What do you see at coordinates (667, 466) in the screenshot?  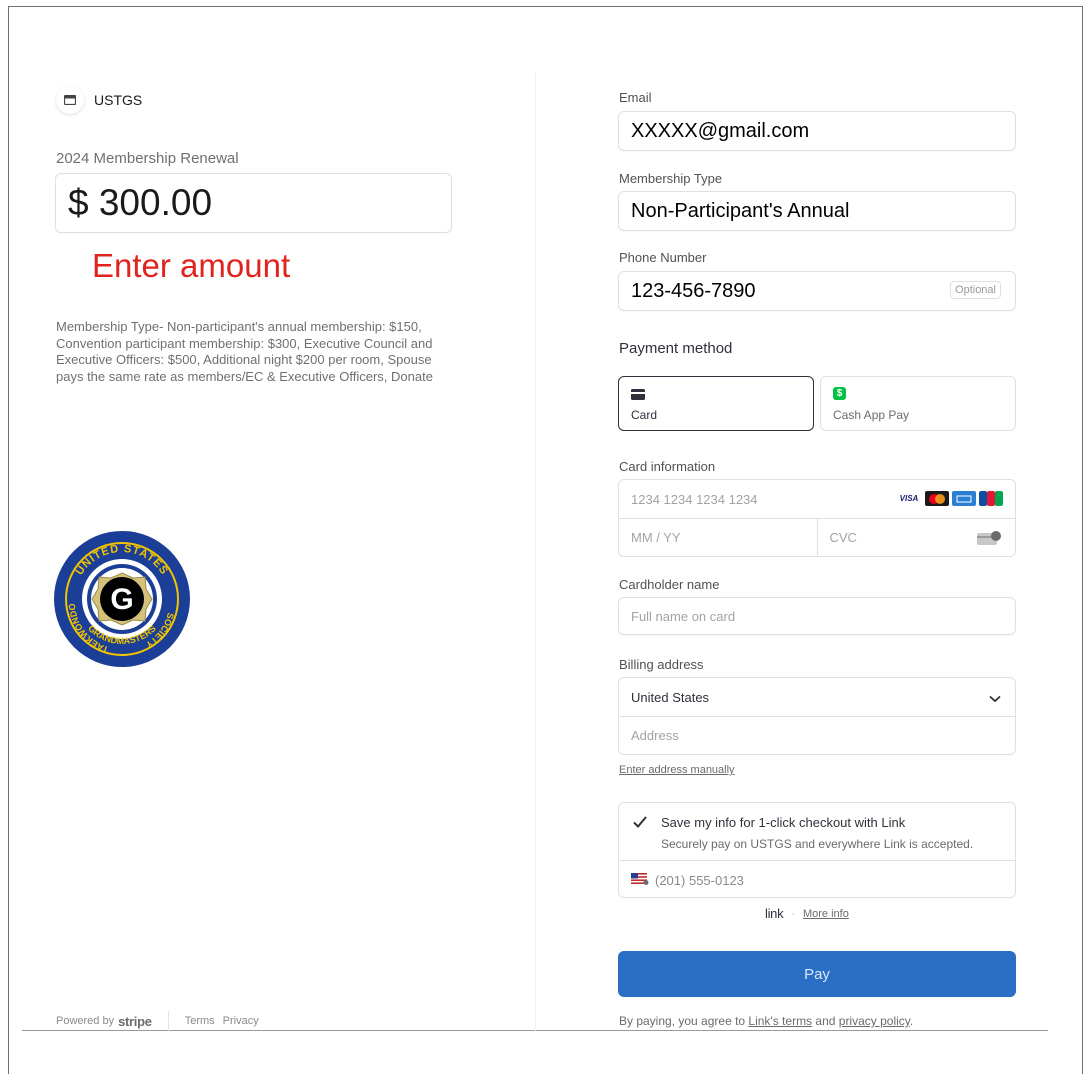 I see `card-information-label: Card information` at bounding box center [667, 466].